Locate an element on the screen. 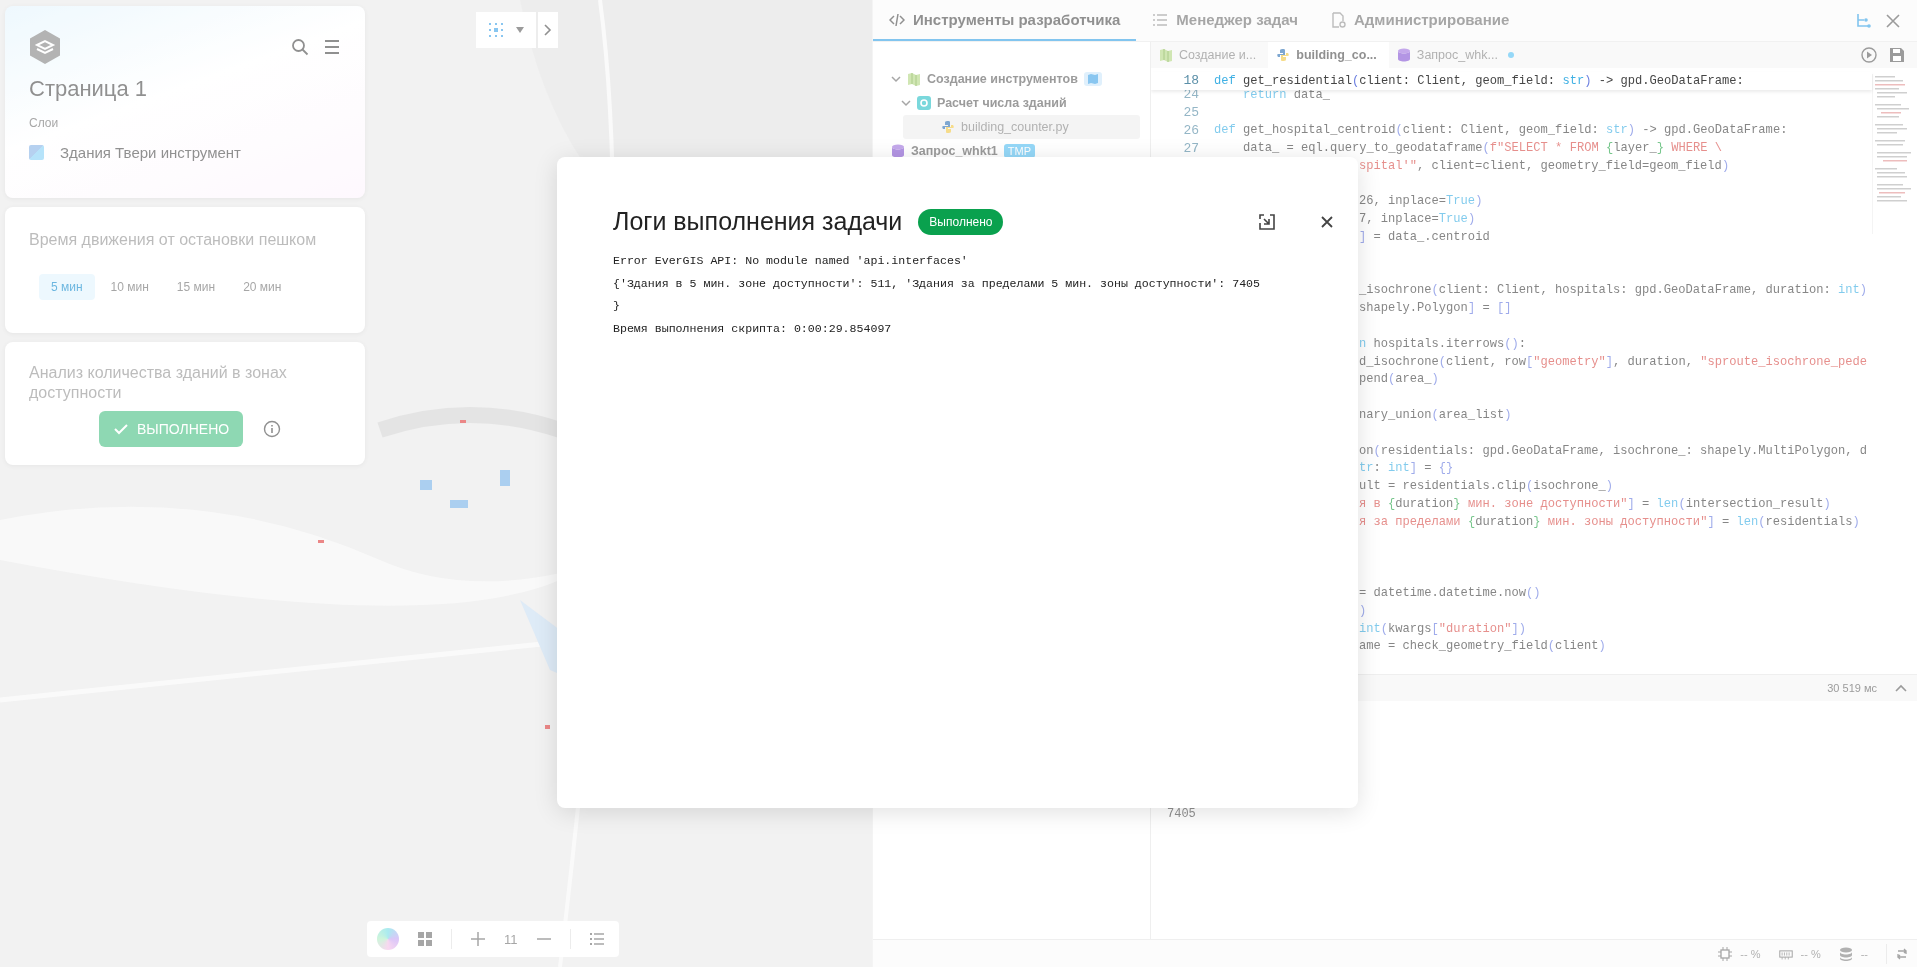 This screenshot has height=967, width=1917. time-option: 10 мин is located at coordinates (129, 287).